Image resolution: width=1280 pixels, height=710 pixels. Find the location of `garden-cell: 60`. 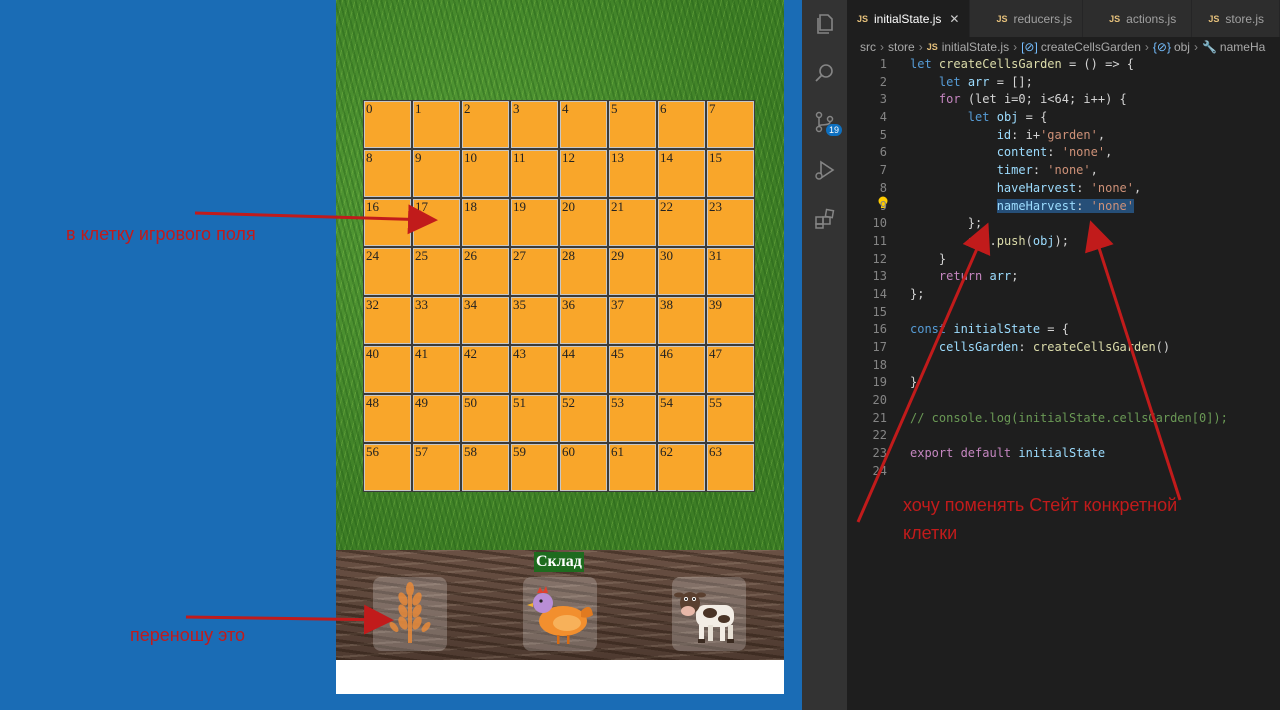

garden-cell: 60 is located at coordinates (583, 467).